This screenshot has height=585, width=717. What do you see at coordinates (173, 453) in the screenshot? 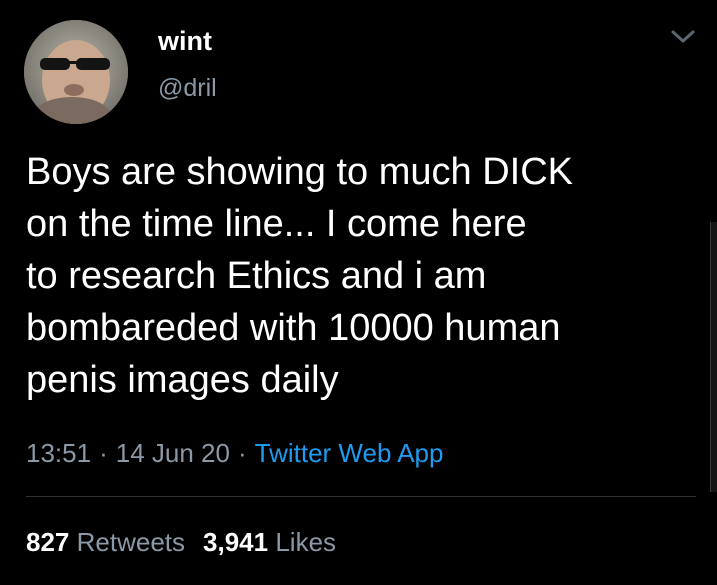
I see `tweet-date: 14 Jun 20` at bounding box center [173, 453].